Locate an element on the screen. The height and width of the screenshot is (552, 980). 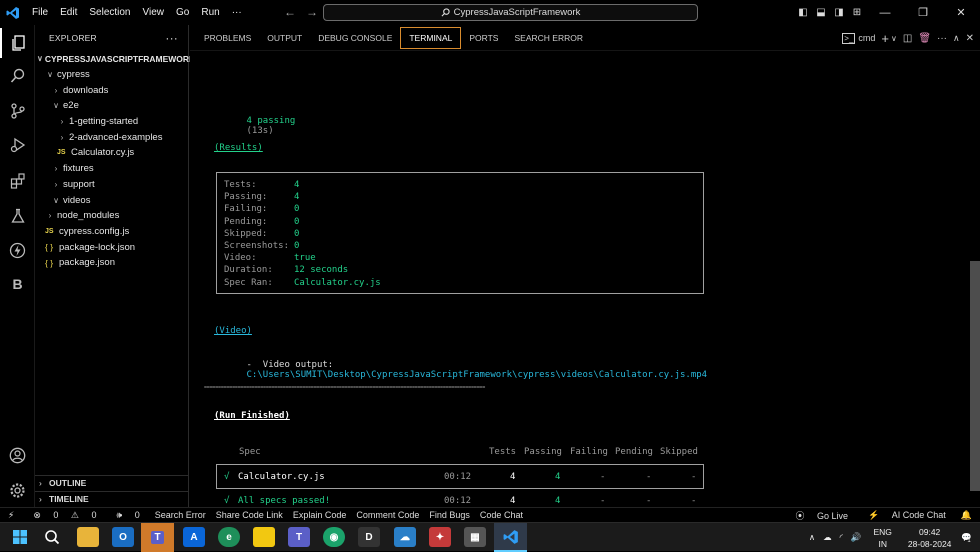
source-control-icon is located at coordinates (17, 111).